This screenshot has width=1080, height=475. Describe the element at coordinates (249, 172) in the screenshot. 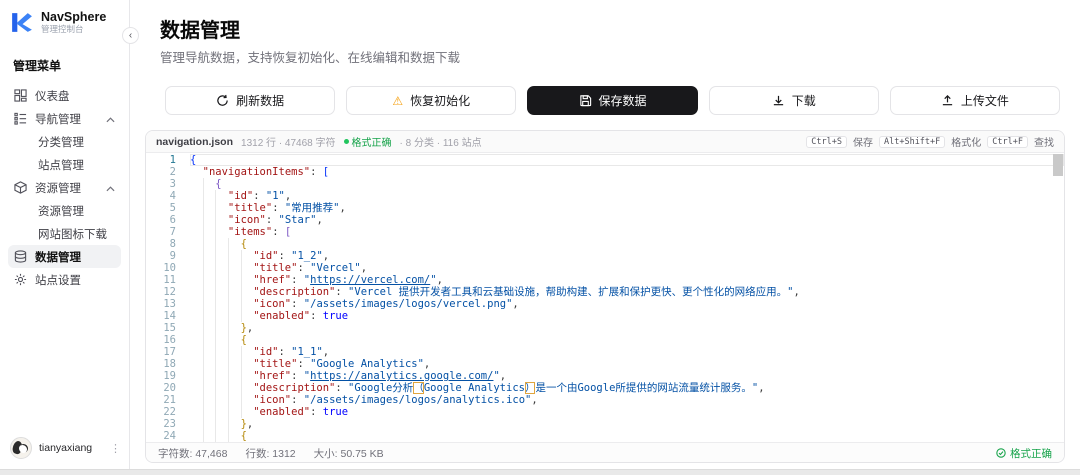

I see `code-line: 2 "navigationItems": [` at that location.